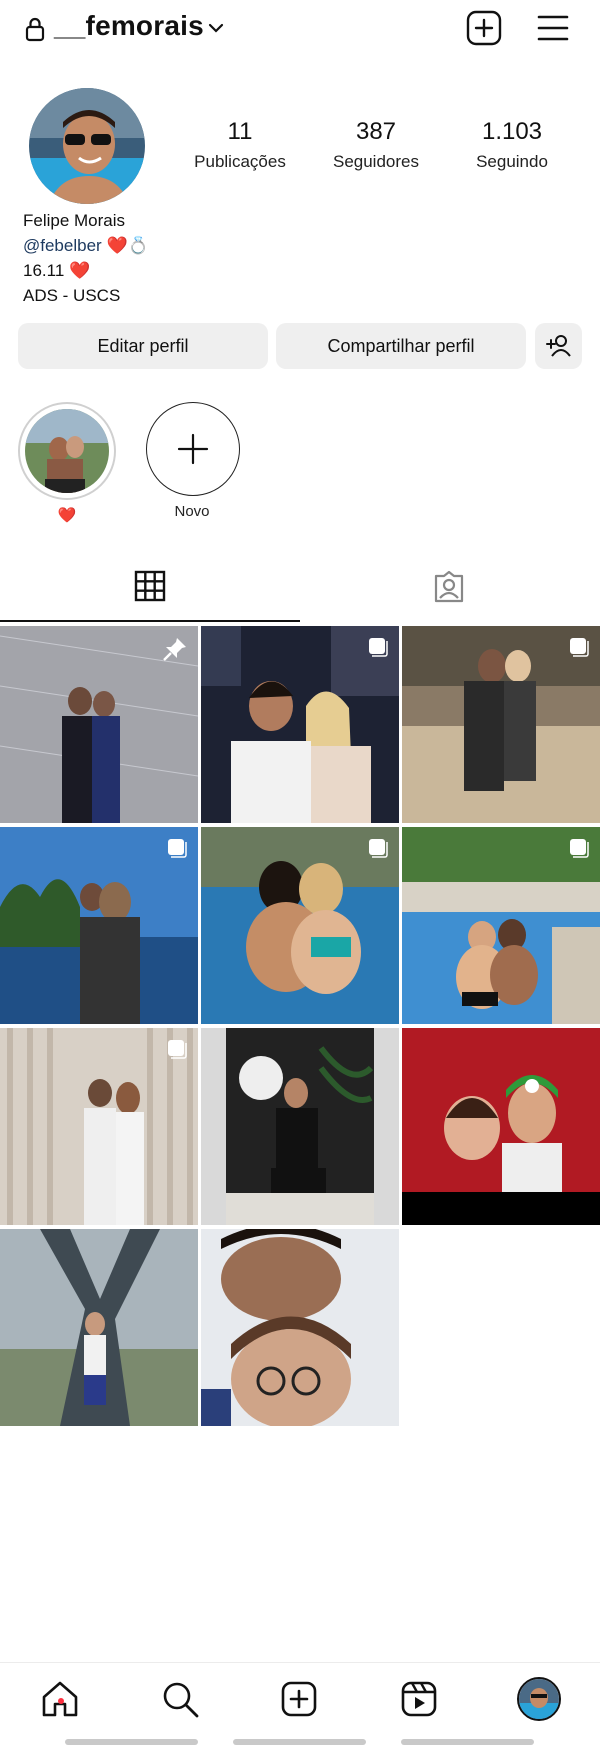 This screenshot has width=600, height=1754. What do you see at coordinates (512, 131) in the screenshot?
I see `following-count: 1.103` at bounding box center [512, 131].